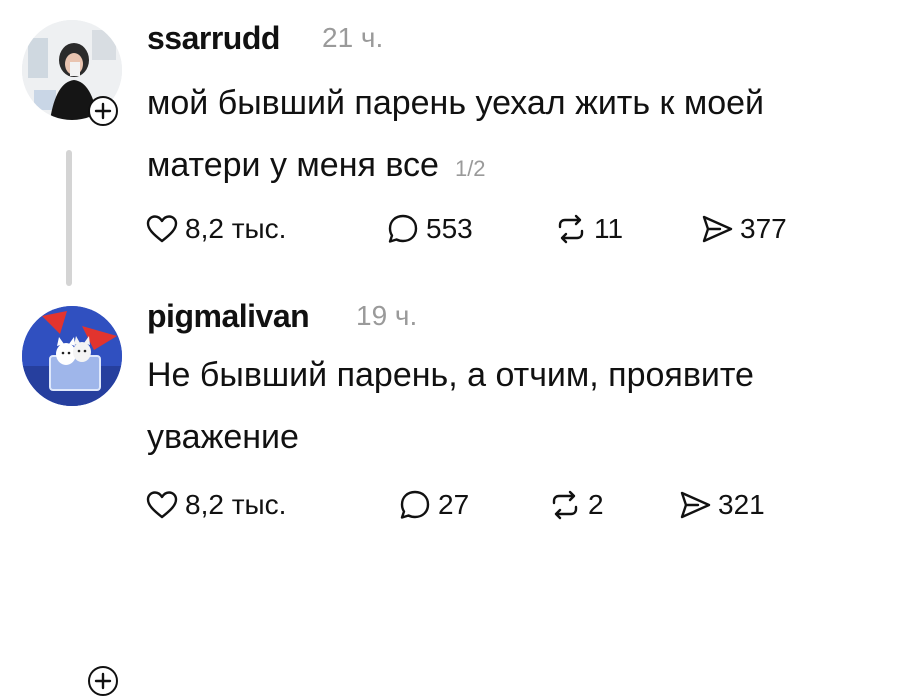  What do you see at coordinates (387, 315) in the screenshot?
I see `timestamp: 19 ч.` at bounding box center [387, 315].